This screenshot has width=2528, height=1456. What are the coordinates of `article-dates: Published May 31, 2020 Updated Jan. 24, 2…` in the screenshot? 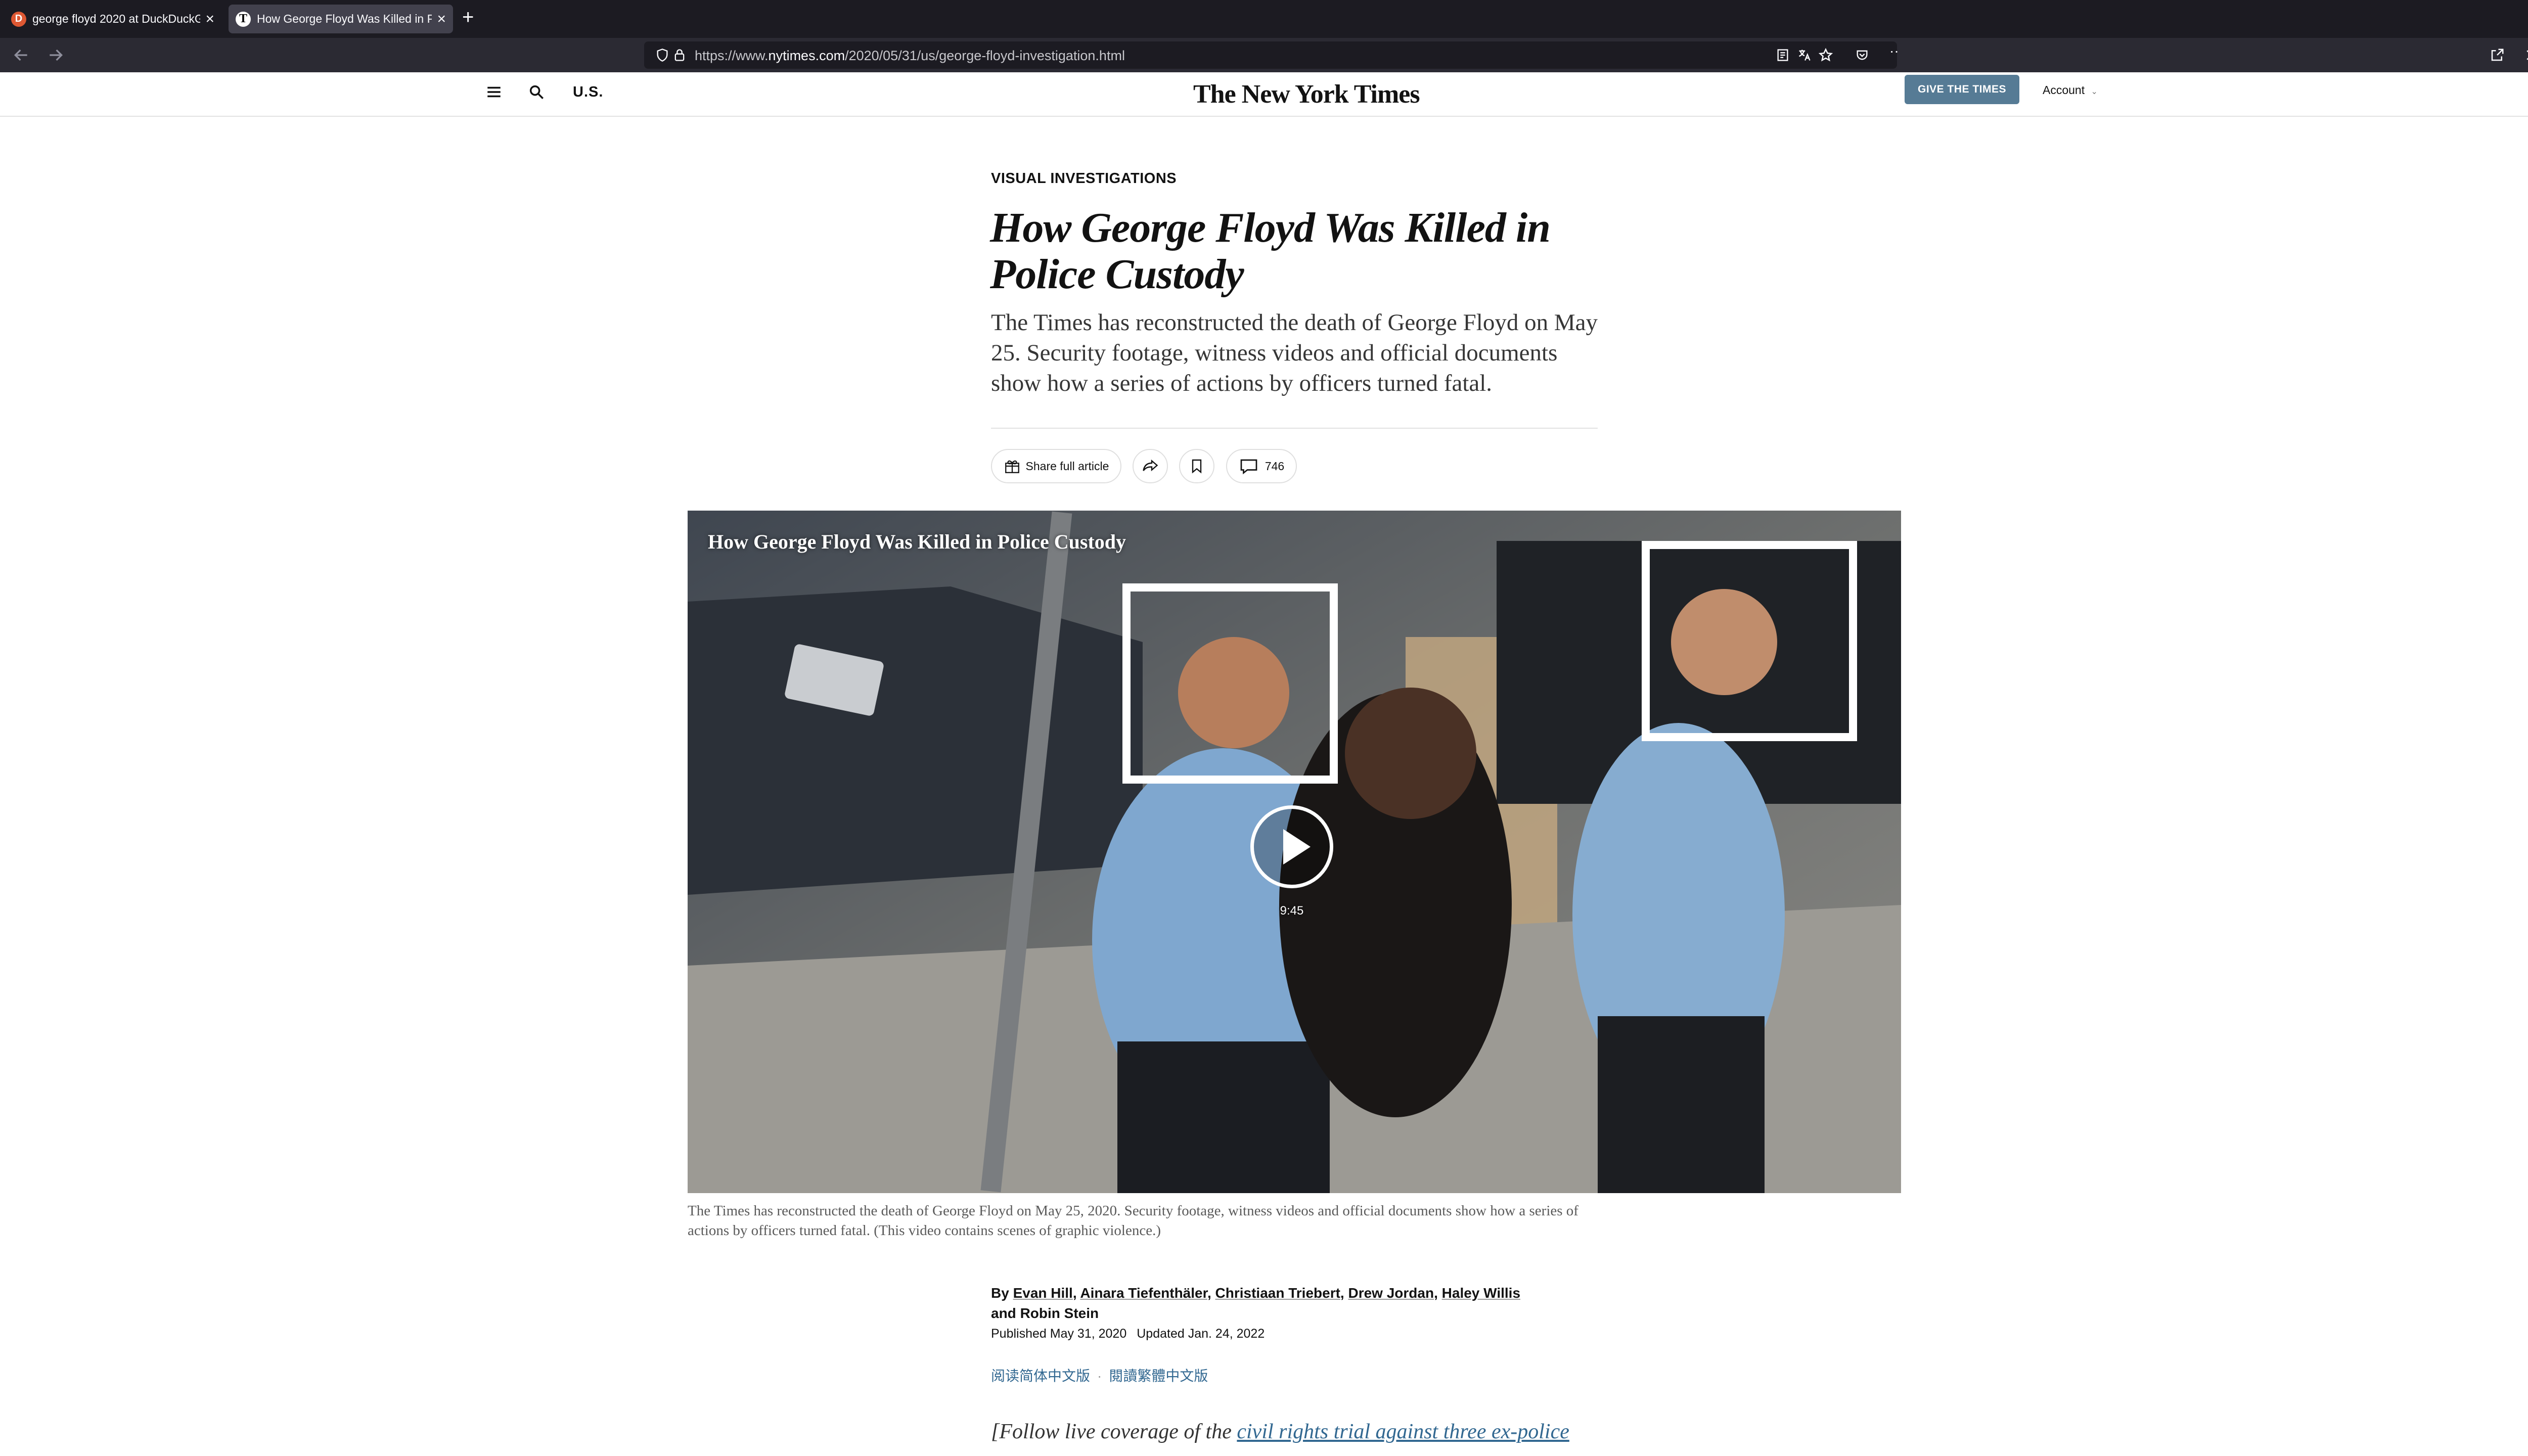 It's located at (1128, 1334).